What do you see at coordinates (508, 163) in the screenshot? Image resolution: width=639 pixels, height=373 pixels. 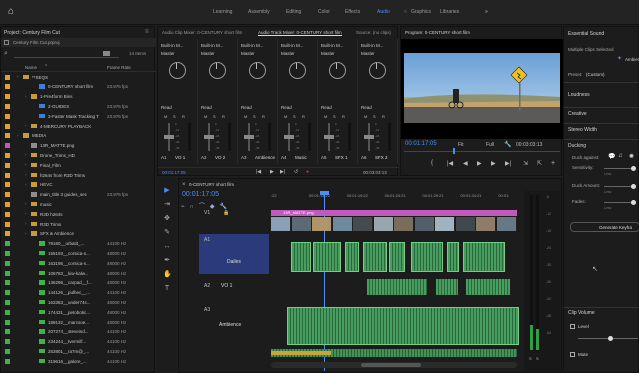 I see `step-forward-icon: ▶|` at bounding box center [508, 163].